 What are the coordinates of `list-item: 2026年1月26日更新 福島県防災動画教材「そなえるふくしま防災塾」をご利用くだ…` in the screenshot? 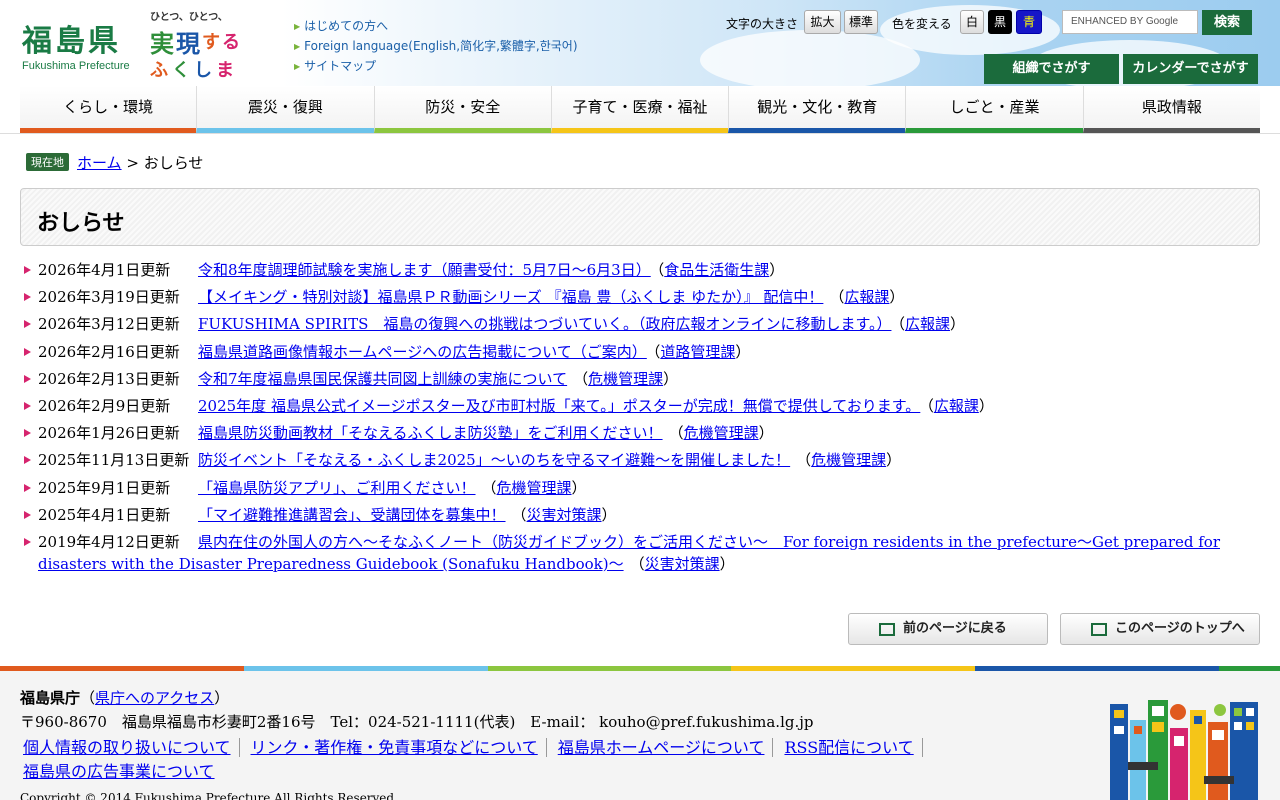 It's located at (639, 435).